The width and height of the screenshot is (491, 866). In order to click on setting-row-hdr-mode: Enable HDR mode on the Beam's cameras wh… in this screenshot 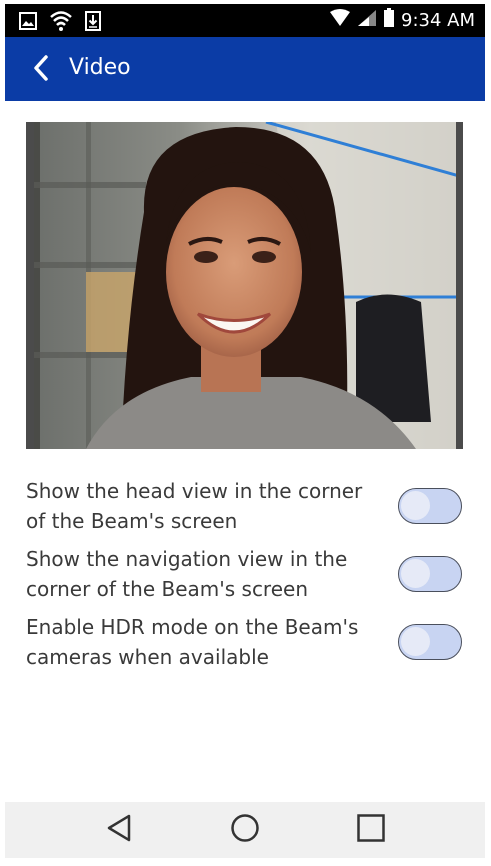, I will do `click(246, 646)`.